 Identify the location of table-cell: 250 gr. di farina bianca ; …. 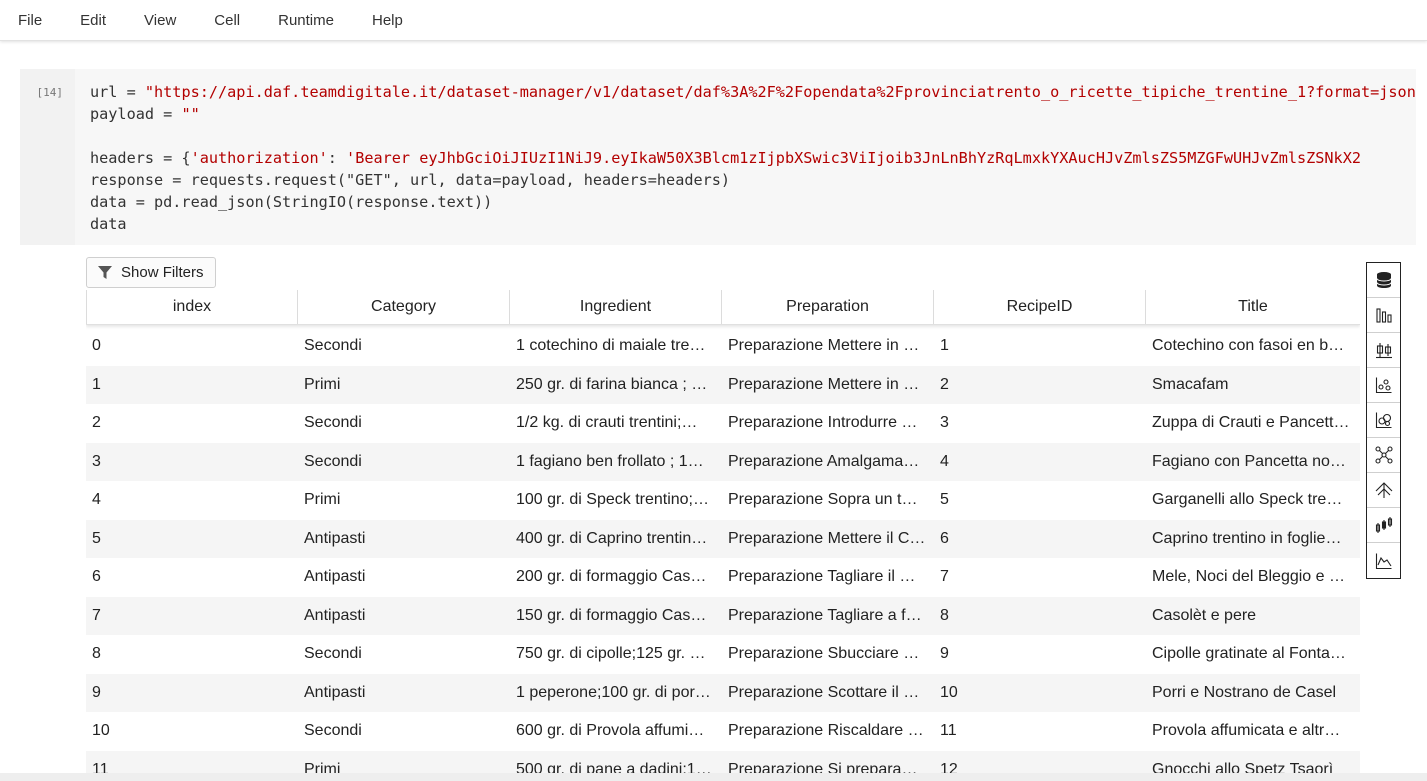
(612, 384).